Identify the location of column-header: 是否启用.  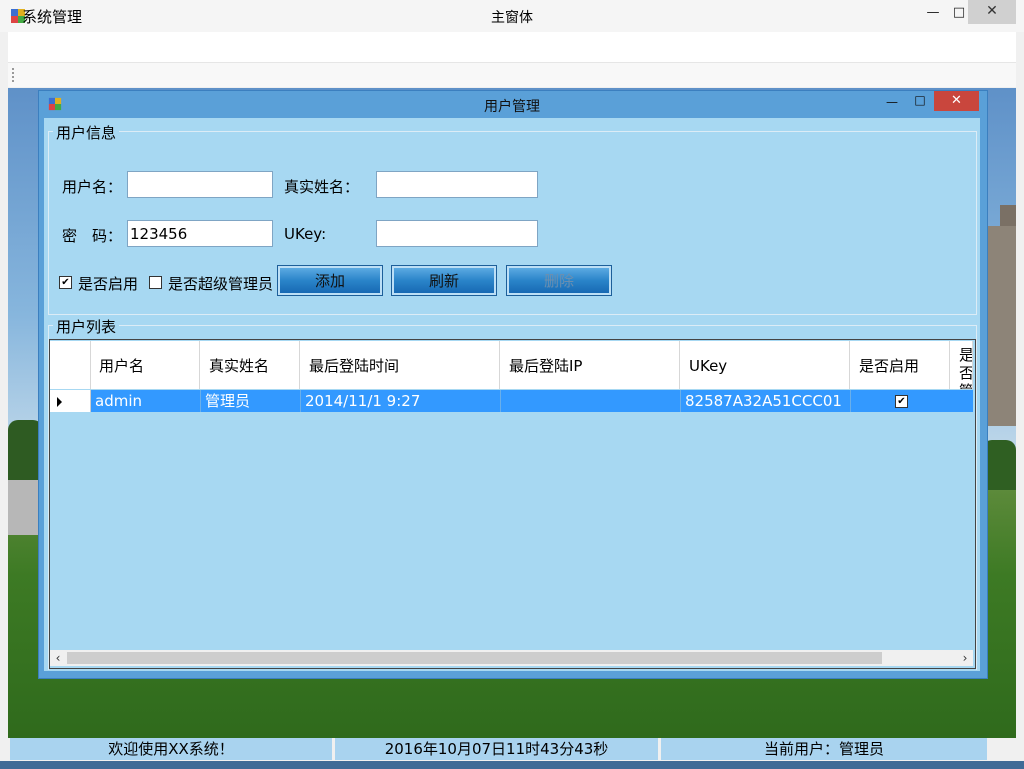
(900, 365).